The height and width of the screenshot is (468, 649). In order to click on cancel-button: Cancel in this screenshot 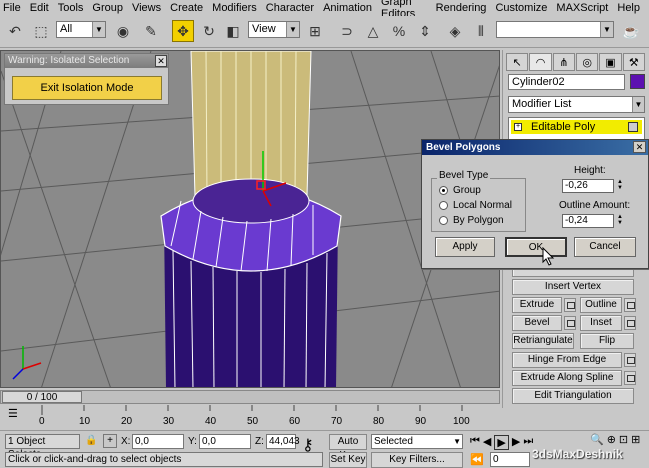, I will do `click(605, 247)`.